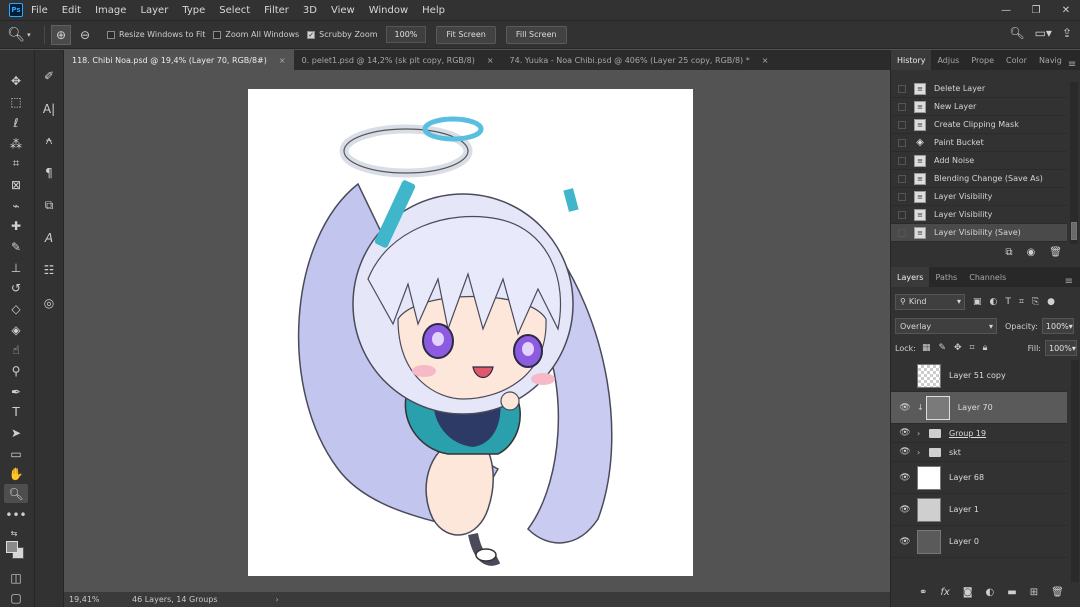 This screenshot has height=607, width=1080. What do you see at coordinates (466, 34) in the screenshot?
I see `fit-screen-button: Fit Screen` at bounding box center [466, 34].